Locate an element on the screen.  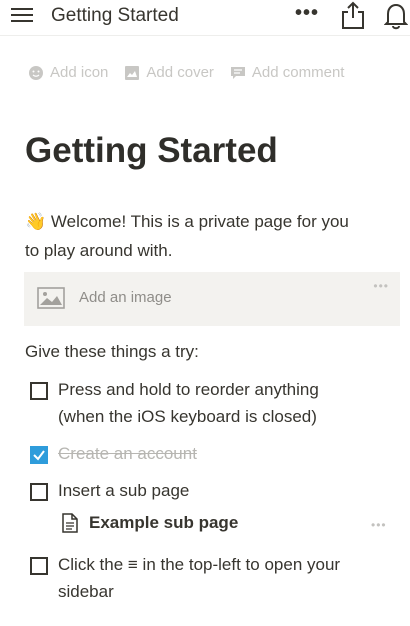
notifications-bell-icon is located at coordinates (396, 16).